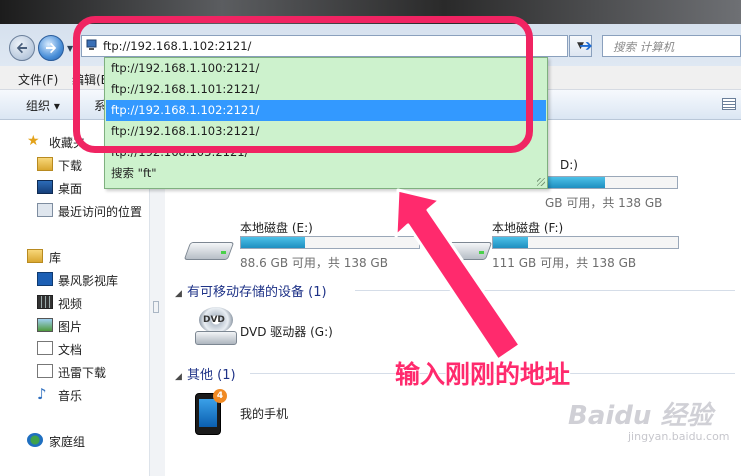  What do you see at coordinates (214, 320) in the screenshot?
I see `dvd-badge: DVD` at bounding box center [214, 320].